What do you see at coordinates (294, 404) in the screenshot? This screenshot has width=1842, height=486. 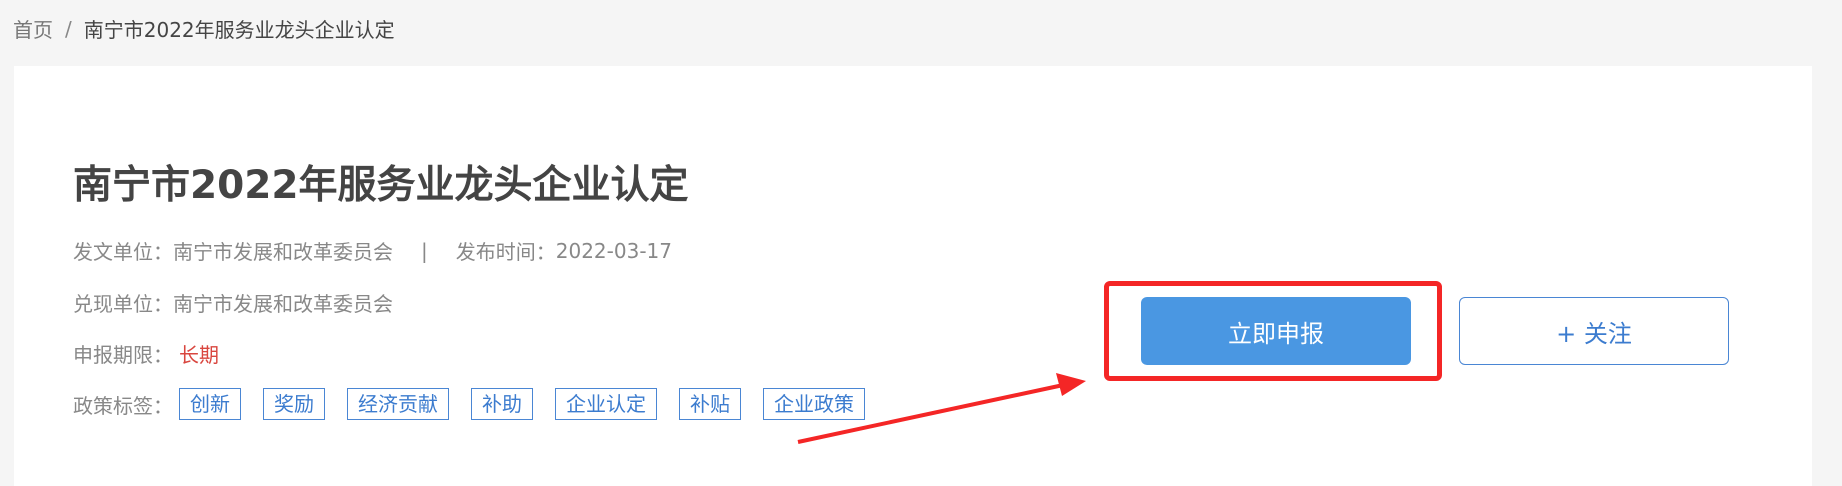 I see `tag-reward: 奖励` at bounding box center [294, 404].